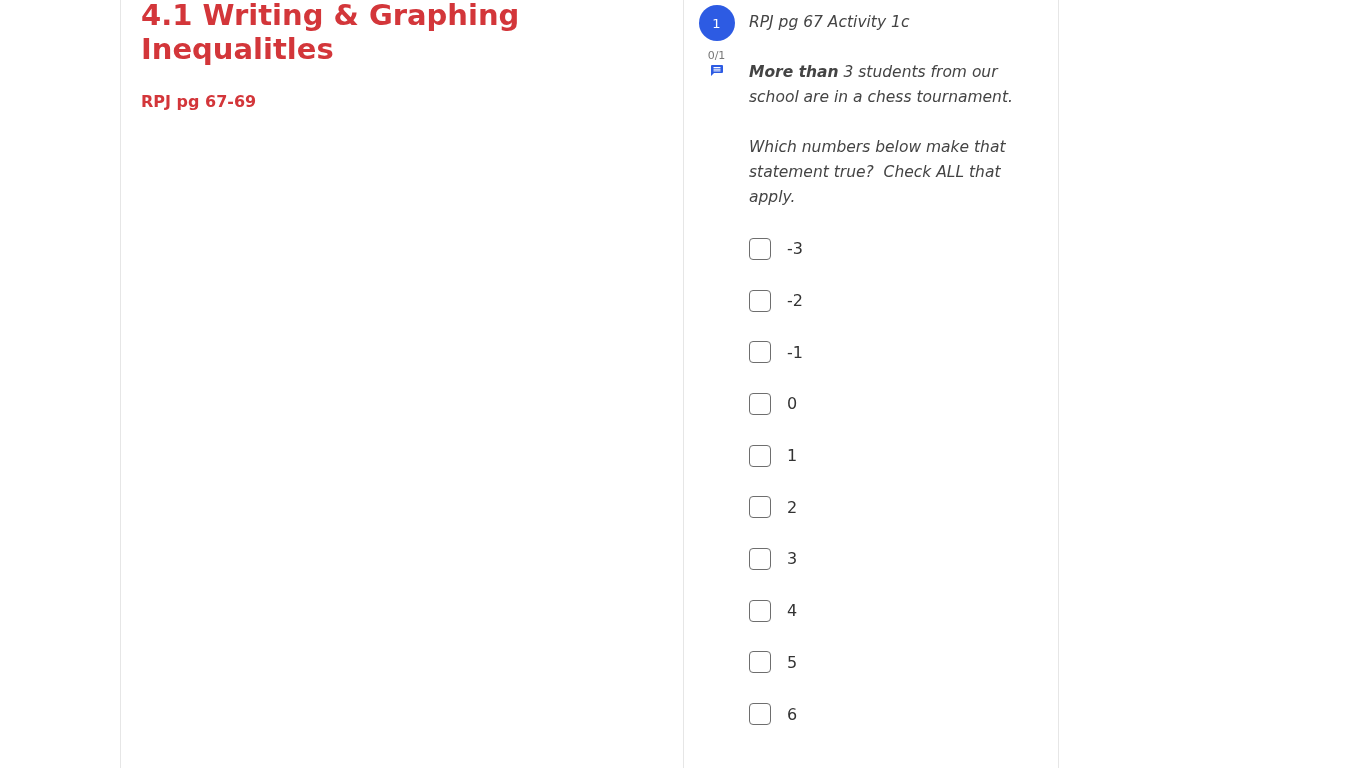  I want to click on lesson-subtitle: RPJ pg 67-69, so click(199, 101).